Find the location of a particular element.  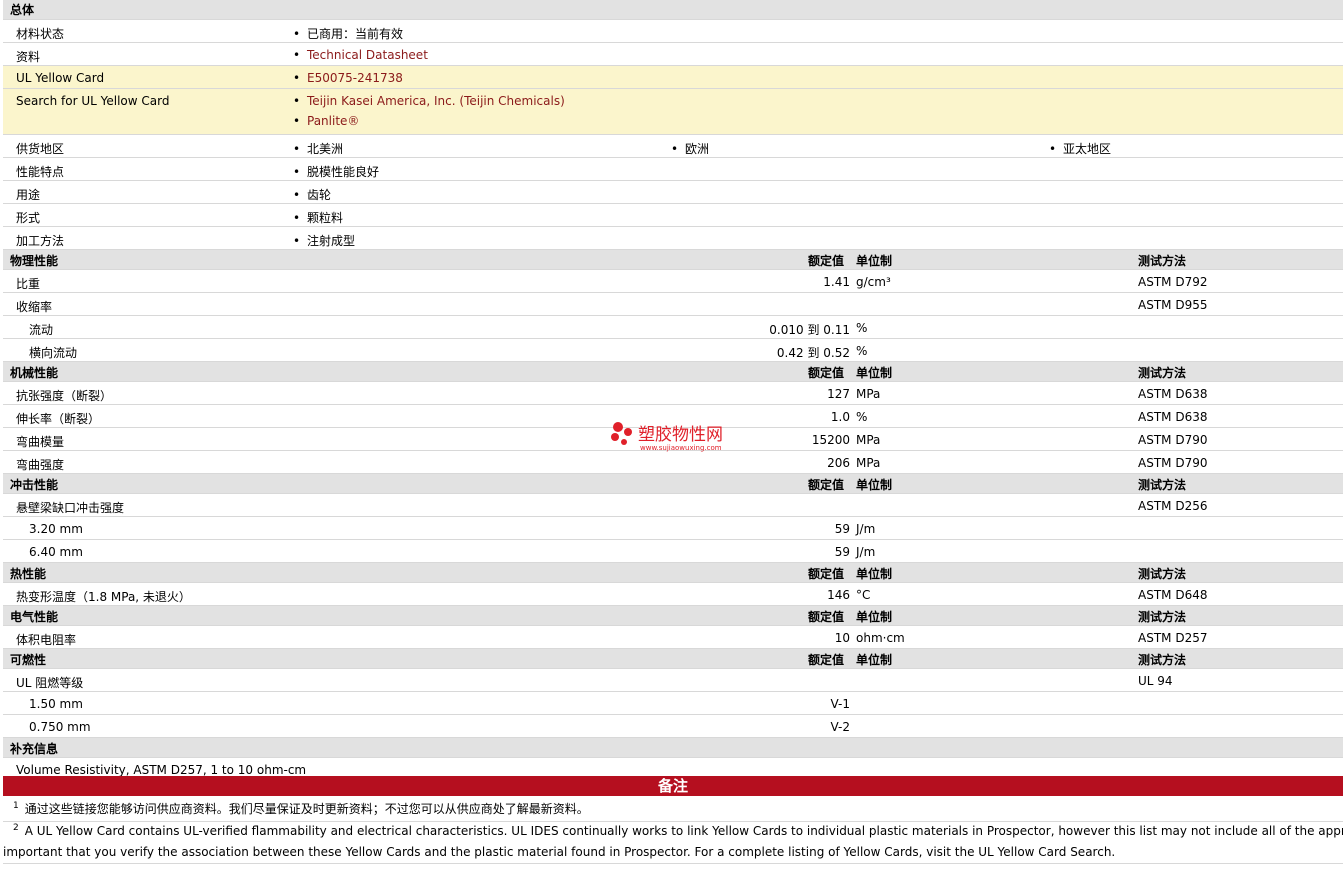

property-row: 0.750 mm V-2 is located at coordinates (673, 726).